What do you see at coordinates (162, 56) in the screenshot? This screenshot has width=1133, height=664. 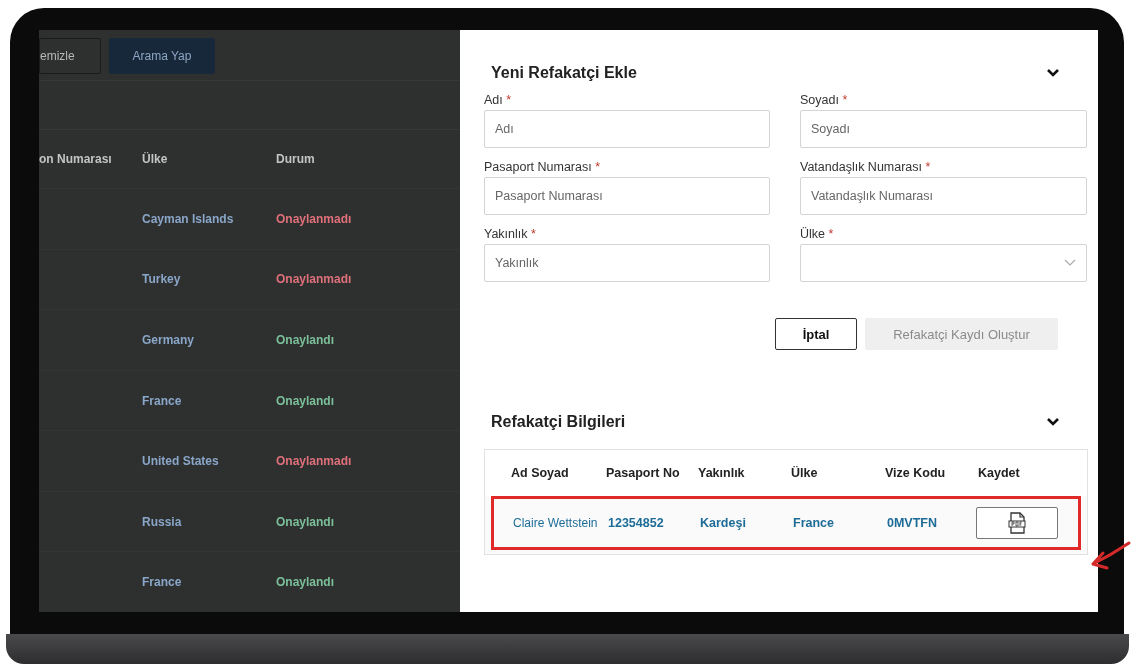 I see `search-button: Arama Yap` at bounding box center [162, 56].